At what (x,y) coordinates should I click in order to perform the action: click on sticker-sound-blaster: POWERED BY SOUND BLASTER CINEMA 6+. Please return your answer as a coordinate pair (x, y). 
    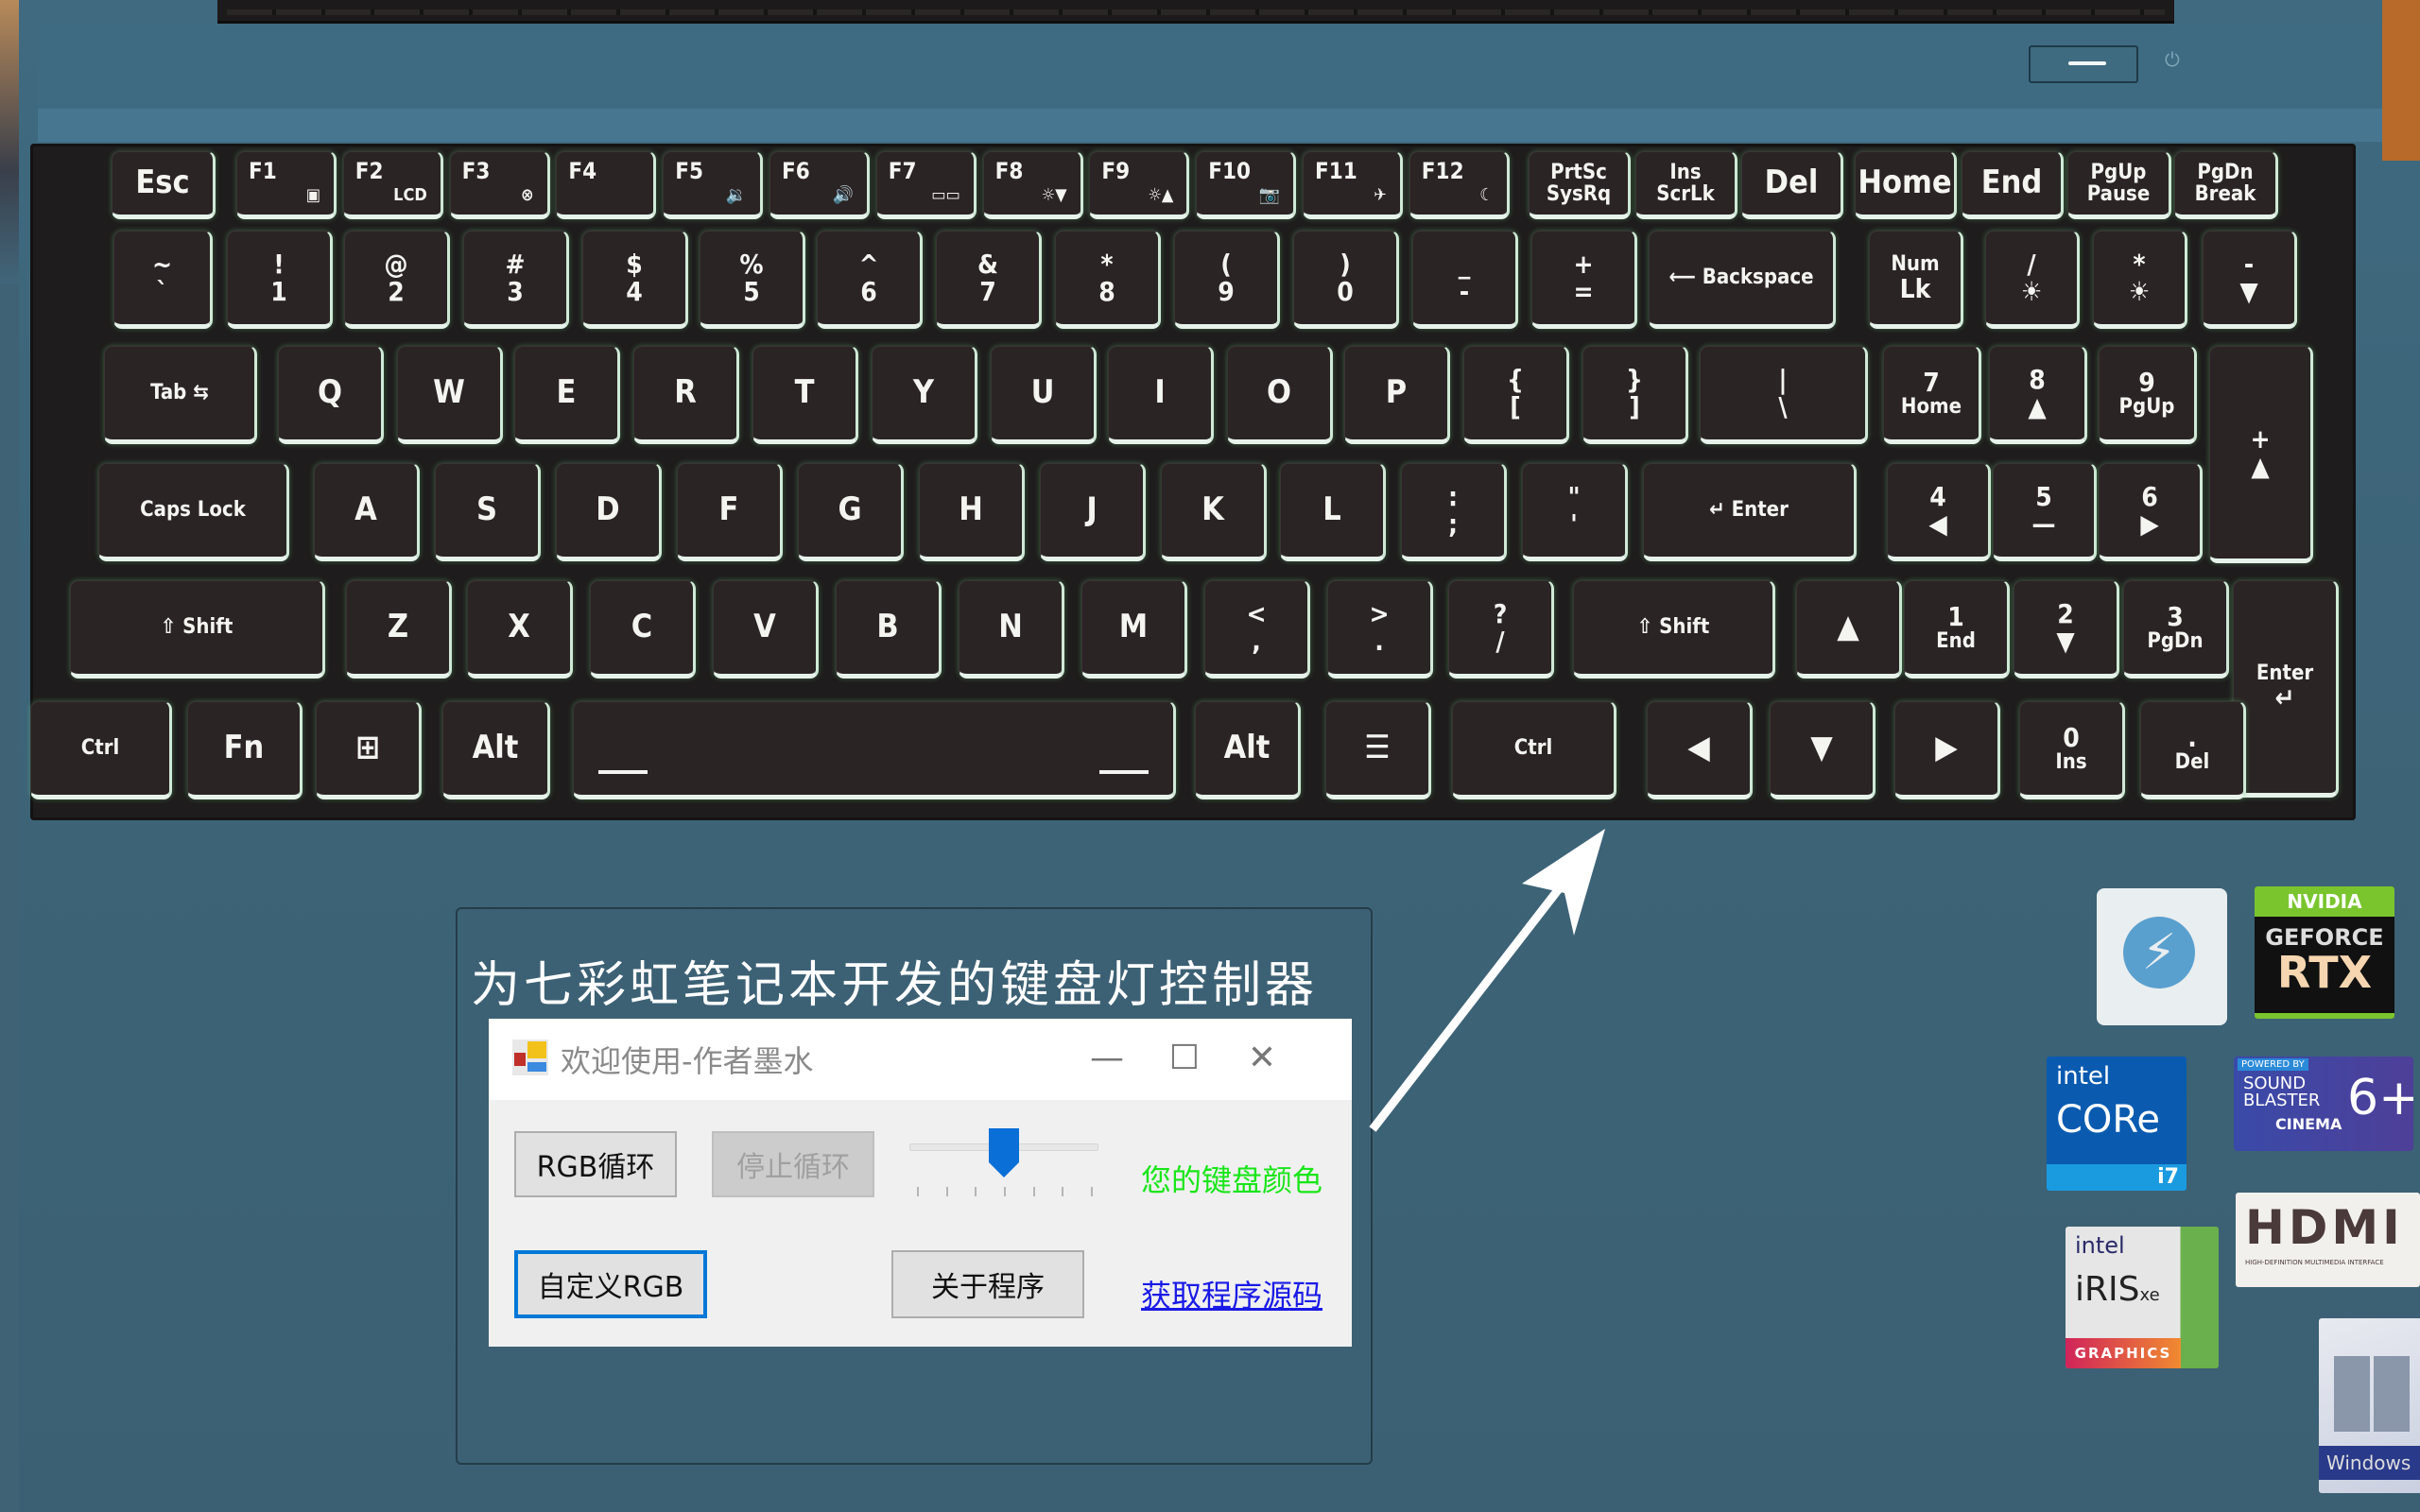
    Looking at the image, I should click on (2323, 1104).